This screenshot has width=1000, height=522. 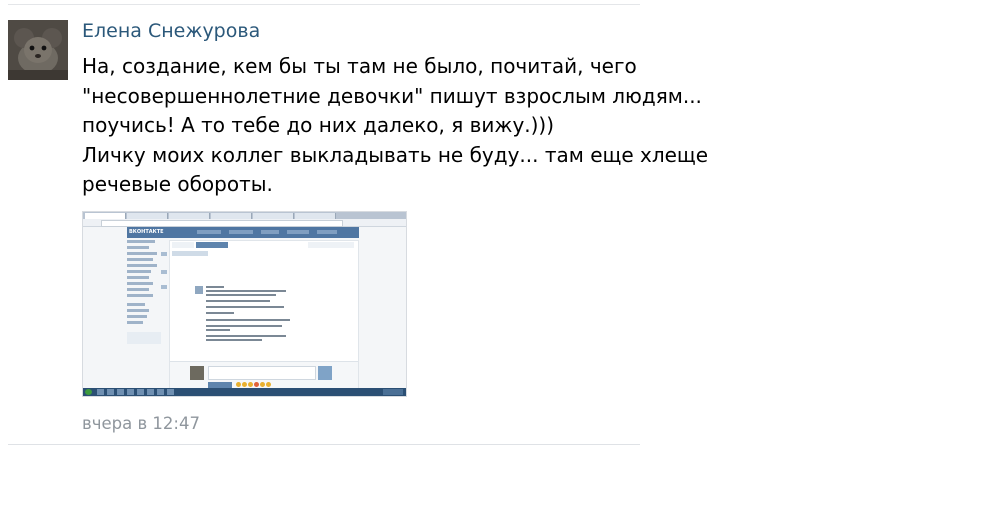 I want to click on browser-tabs-thumb, so click(x=244, y=215).